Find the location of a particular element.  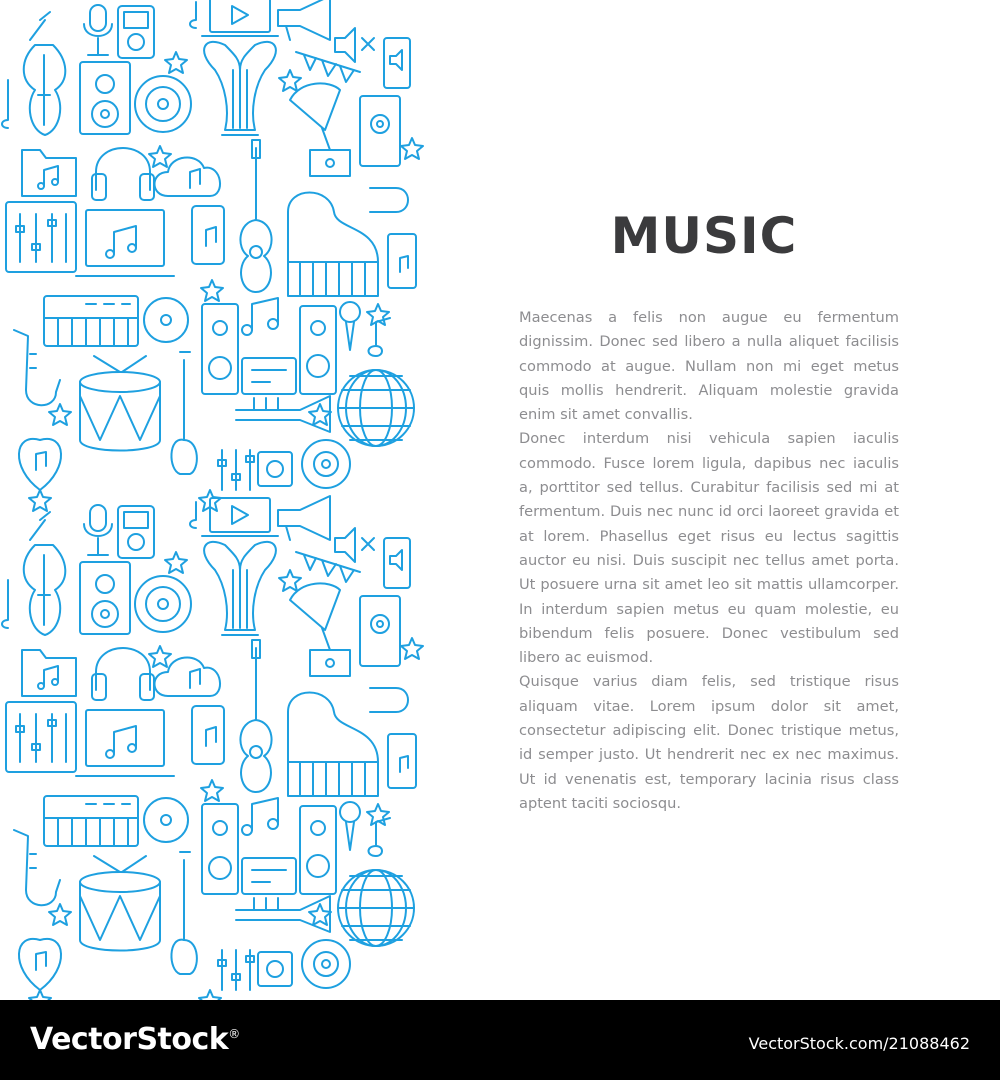

watermark-footer: VectorStock® VectorStock.com/21088462 is located at coordinates (500, 1040).